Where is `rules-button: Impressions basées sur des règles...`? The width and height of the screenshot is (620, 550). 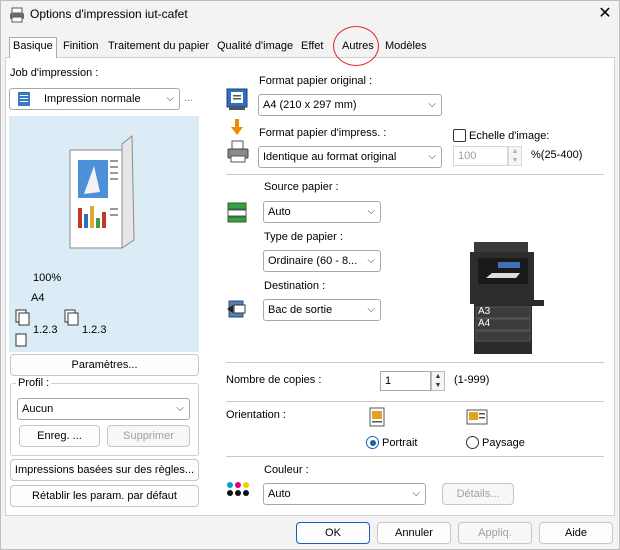 rules-button: Impressions basées sur des règles... is located at coordinates (104, 470).